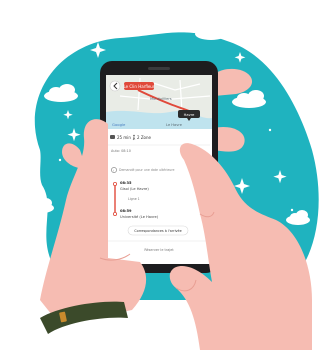  I want to click on depart-label: Auto: 08:10, so click(121, 151).